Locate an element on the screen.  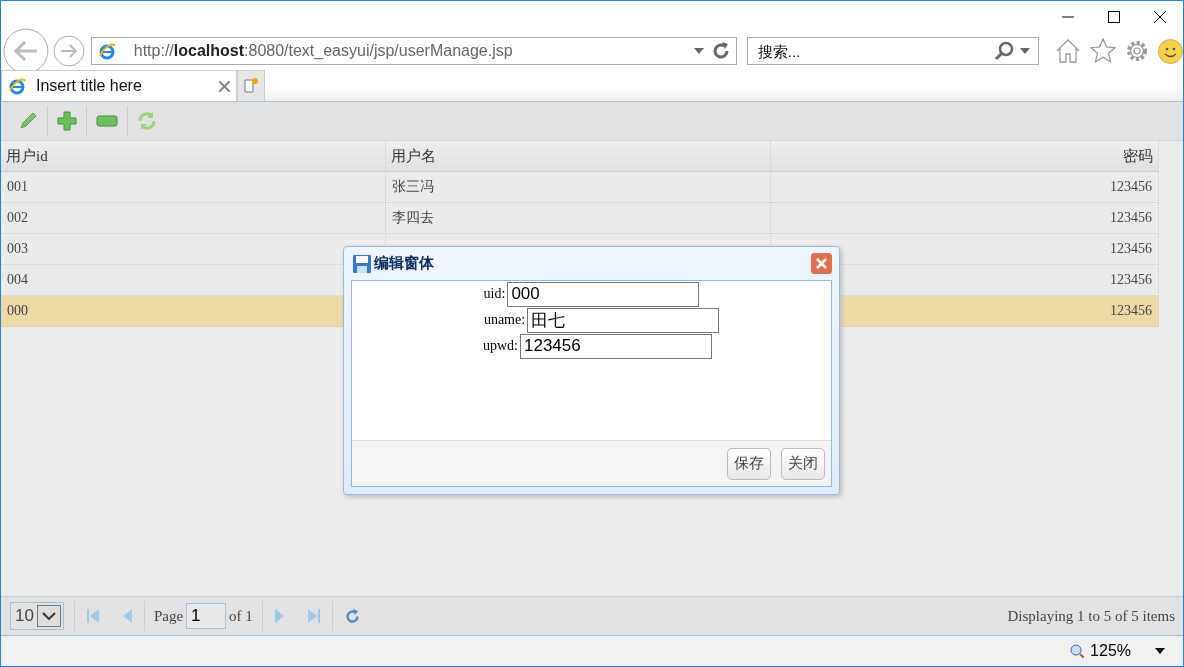
field-label: uid: is located at coordinates (494, 294).